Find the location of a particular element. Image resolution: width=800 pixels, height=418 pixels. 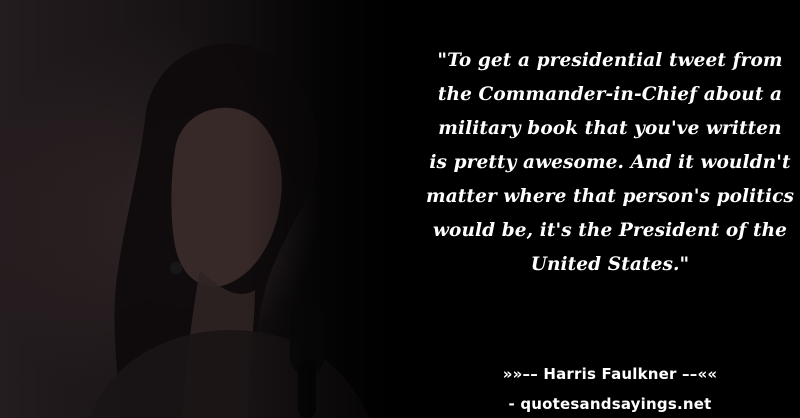

quote-line: matter where that person's politics is located at coordinates (610, 196).